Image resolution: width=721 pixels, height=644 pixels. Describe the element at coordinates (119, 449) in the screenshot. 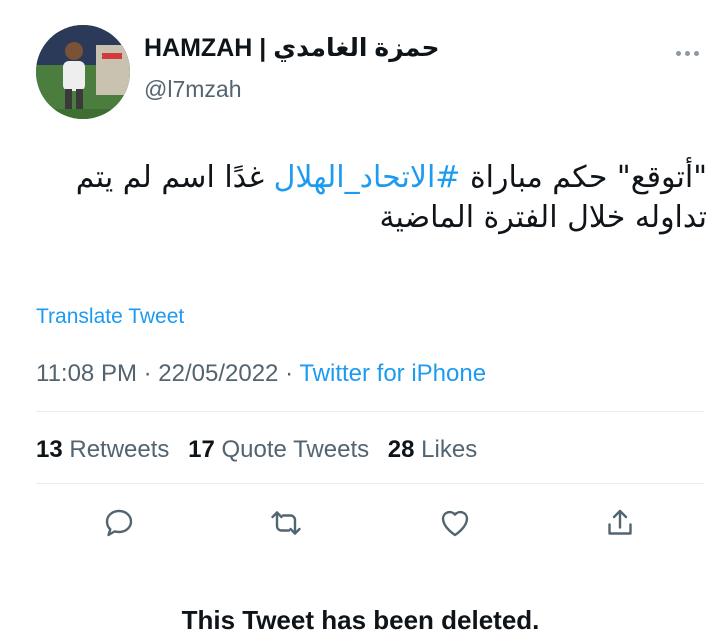

I see `retweets-label: Retweets` at that location.